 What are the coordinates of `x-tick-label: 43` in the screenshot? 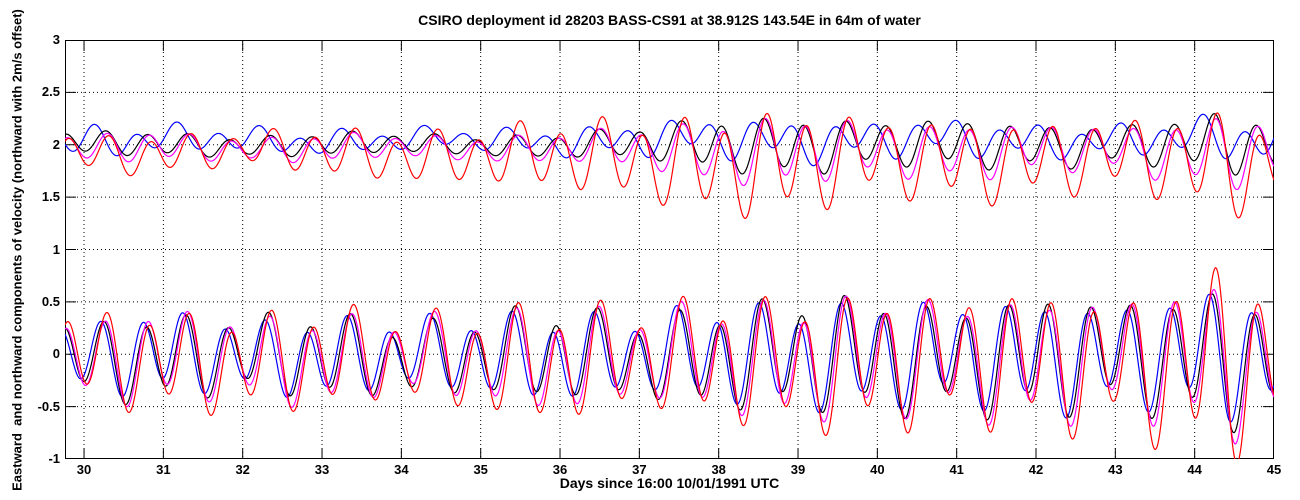 It's located at (1115, 469).